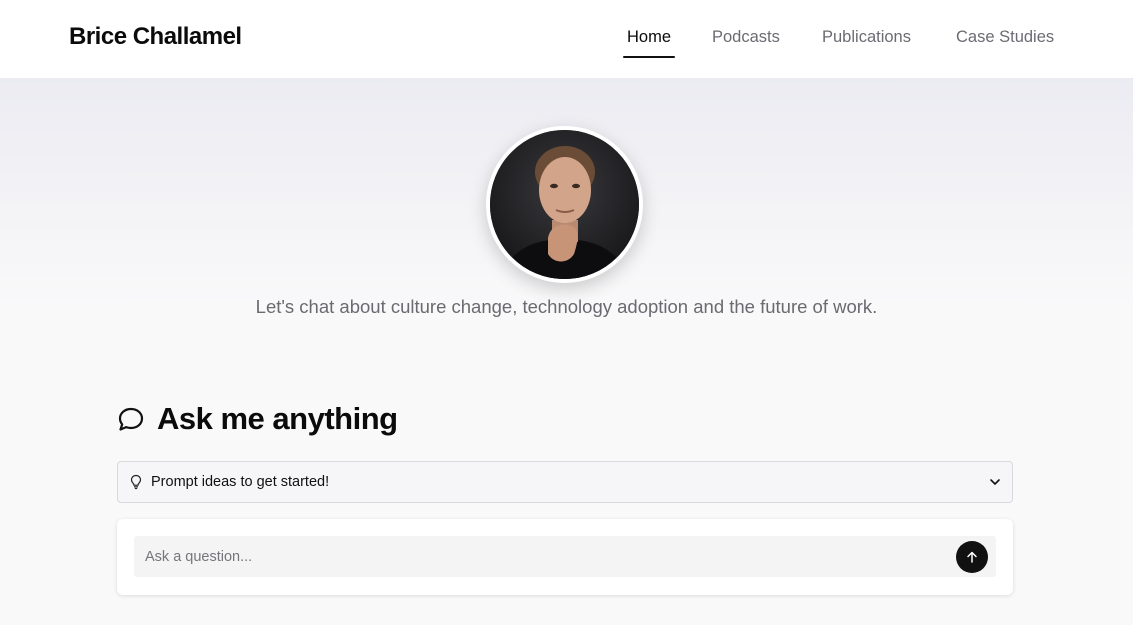 This screenshot has width=1133, height=625. What do you see at coordinates (565, 482) in the screenshot?
I see `prompt-ideas-dropdown: Prompt ideas to get started!` at bounding box center [565, 482].